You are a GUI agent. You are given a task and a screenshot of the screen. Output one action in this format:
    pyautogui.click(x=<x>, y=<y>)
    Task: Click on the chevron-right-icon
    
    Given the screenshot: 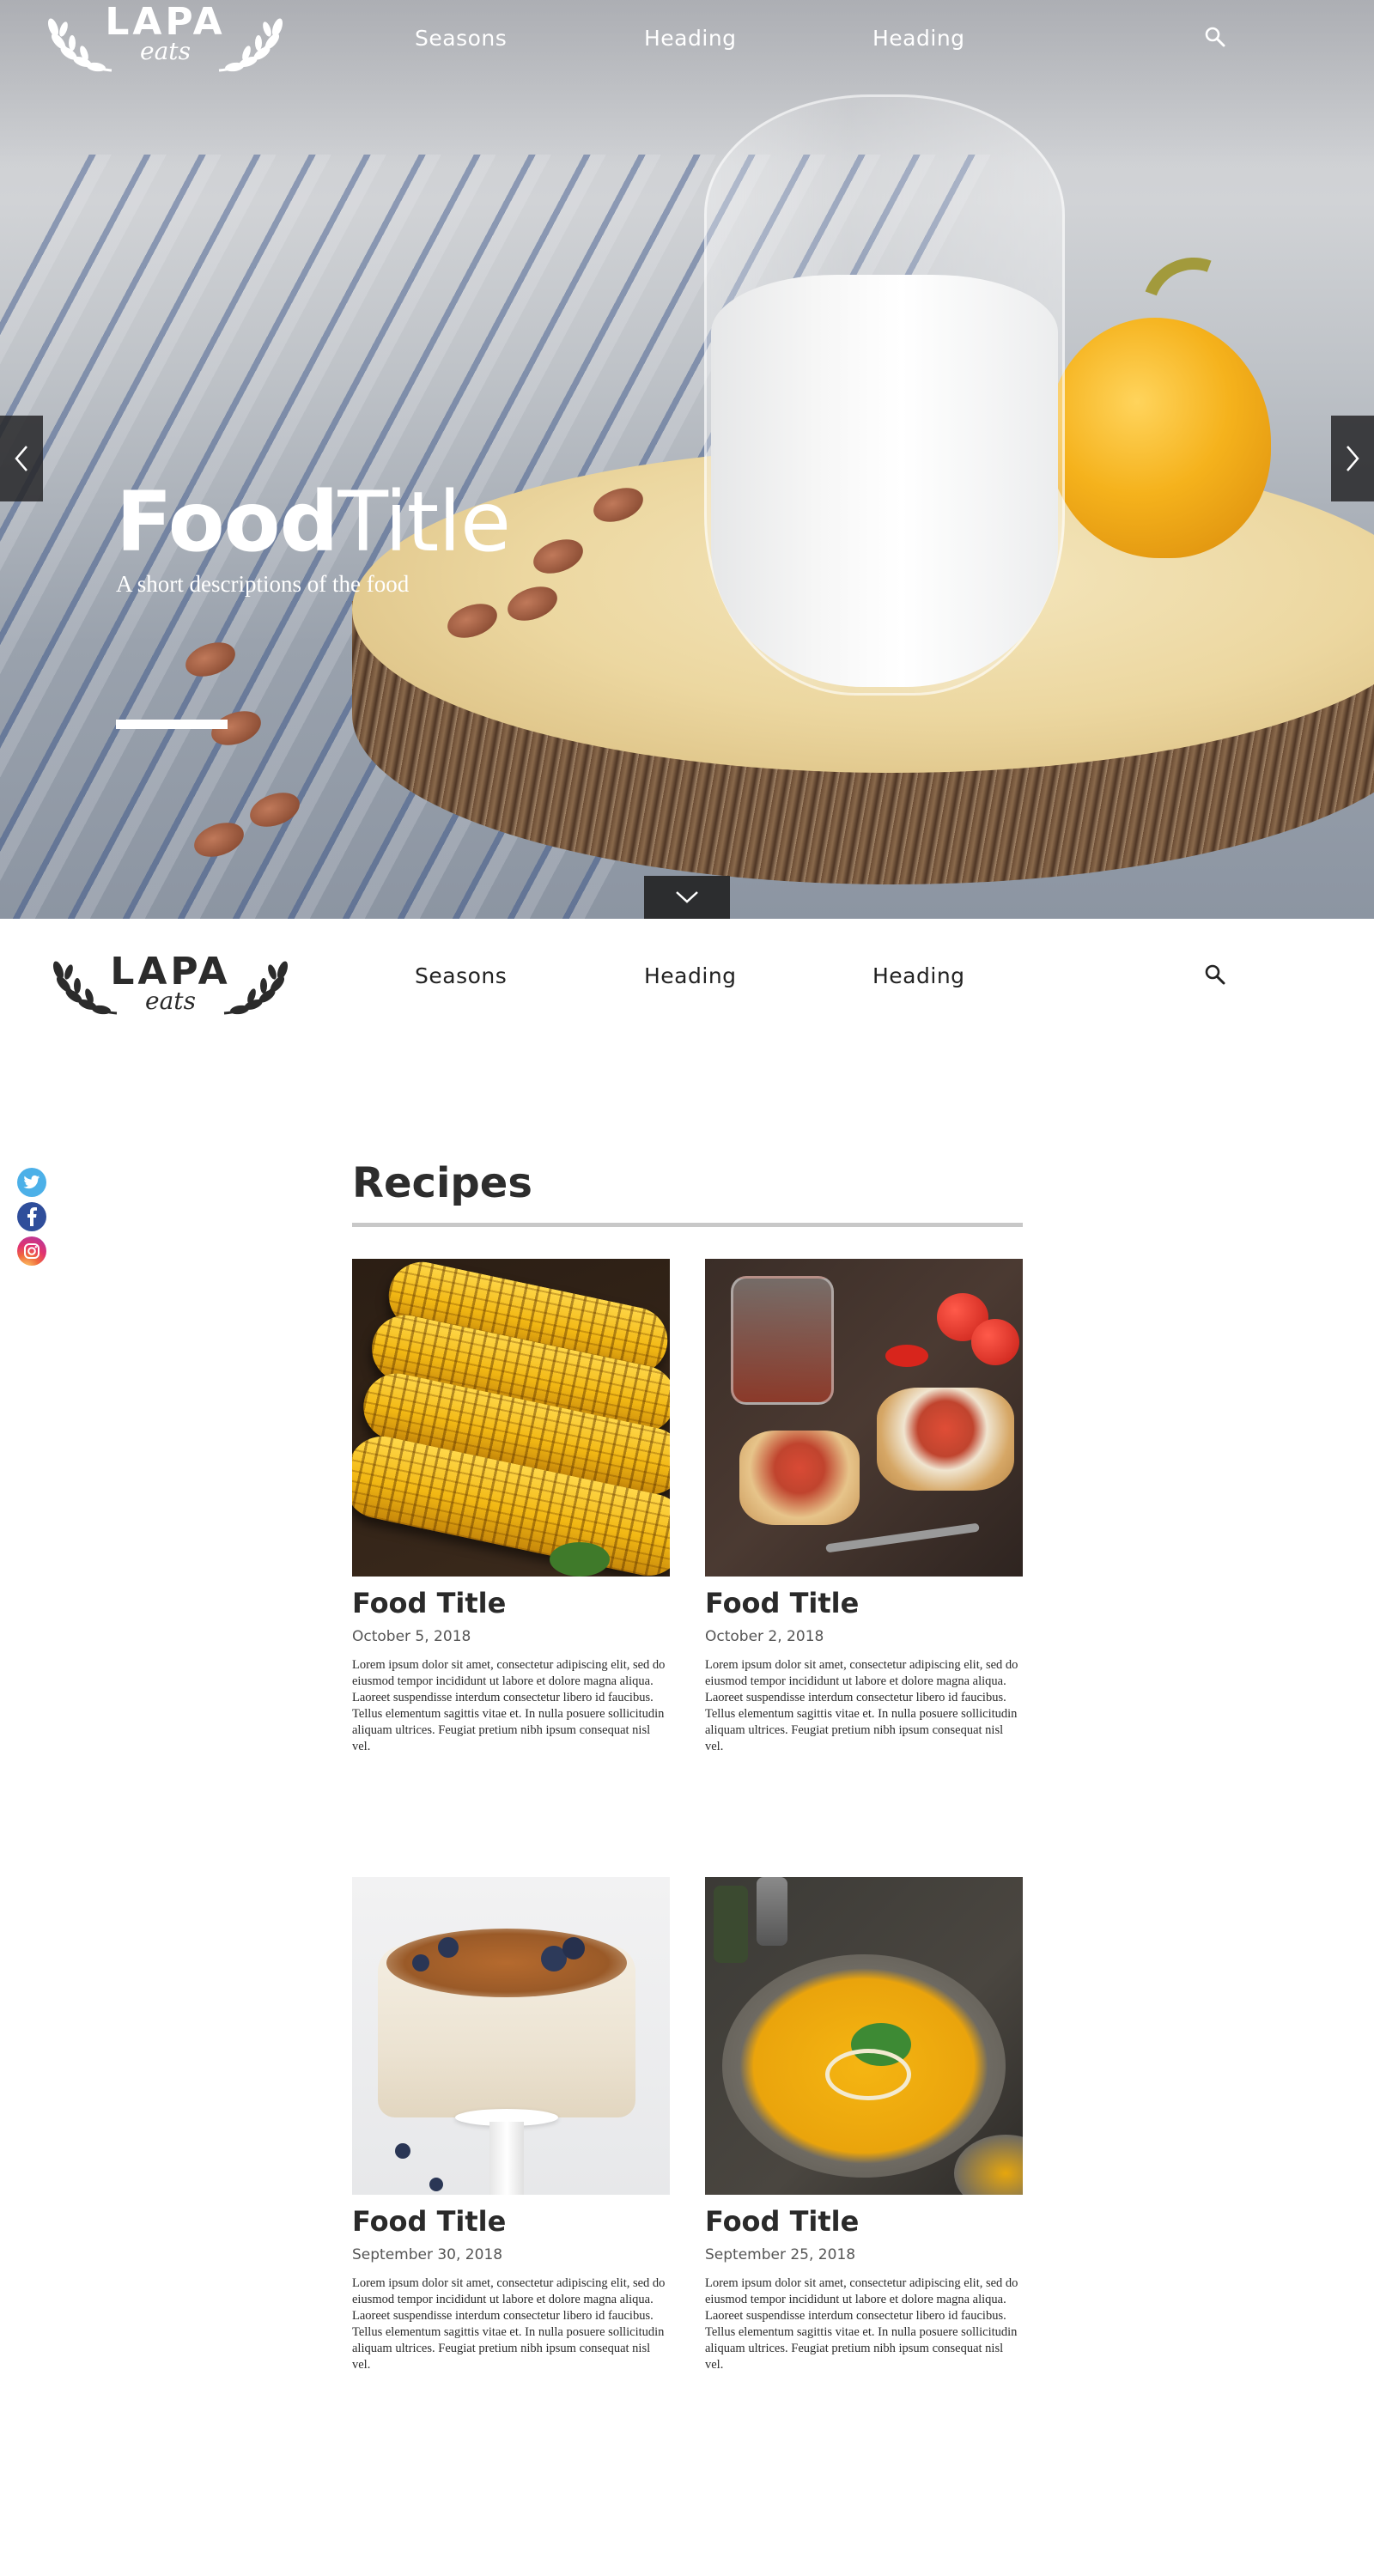 What is the action you would take?
    pyautogui.click(x=1353, y=459)
    